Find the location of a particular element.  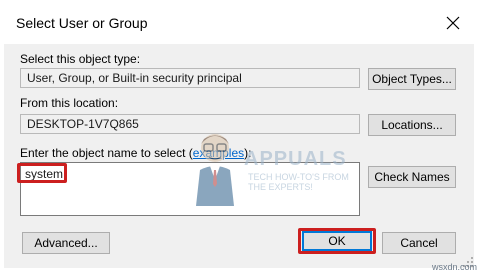

text-caret is located at coordinates (65, 173).